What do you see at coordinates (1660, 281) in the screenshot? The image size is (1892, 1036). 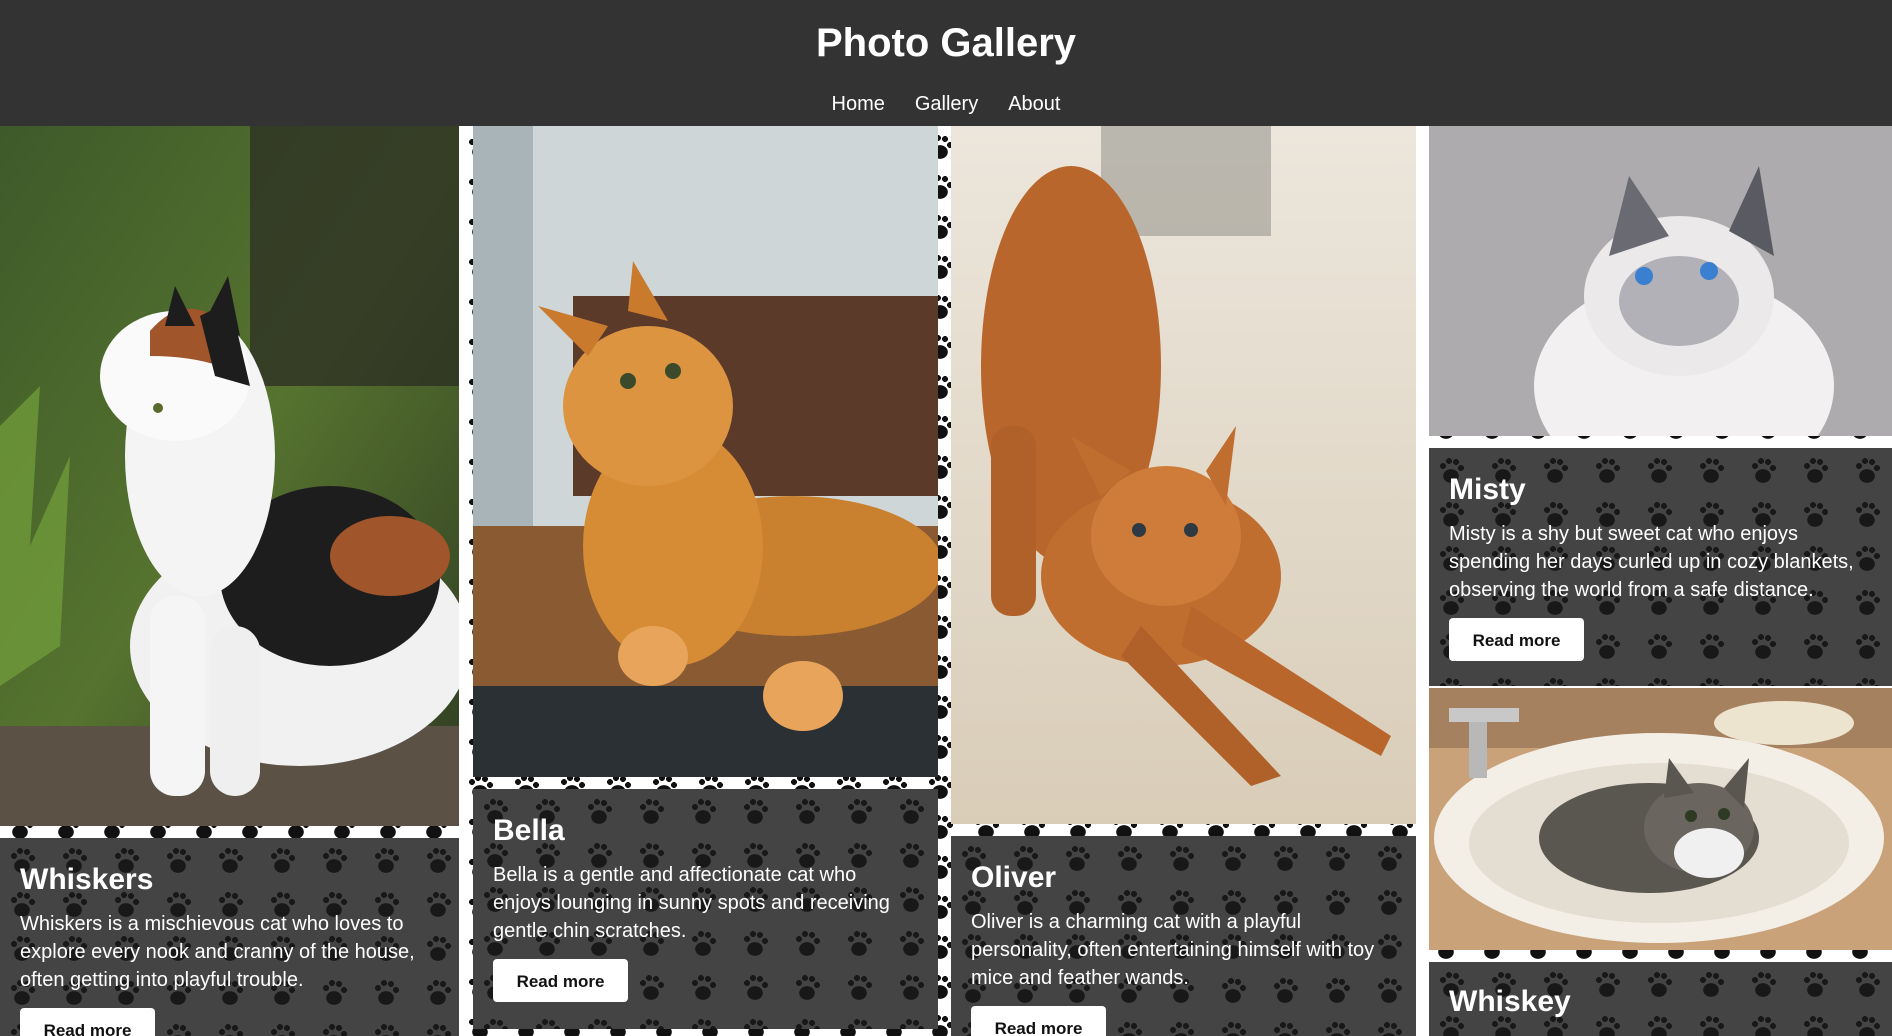 I see `card-photo-misty` at bounding box center [1660, 281].